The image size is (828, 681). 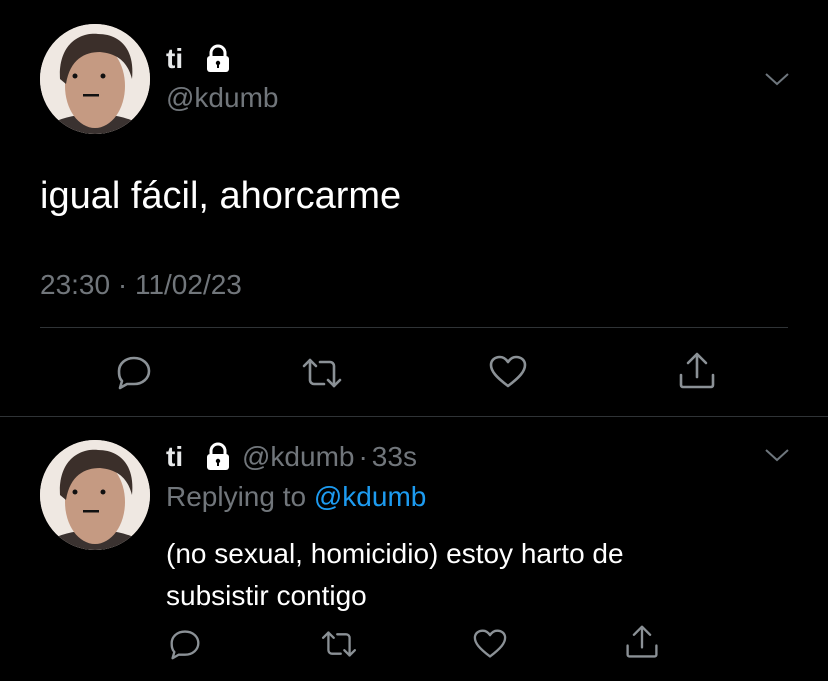 I want to click on tweet-separator, so click(x=414, y=416).